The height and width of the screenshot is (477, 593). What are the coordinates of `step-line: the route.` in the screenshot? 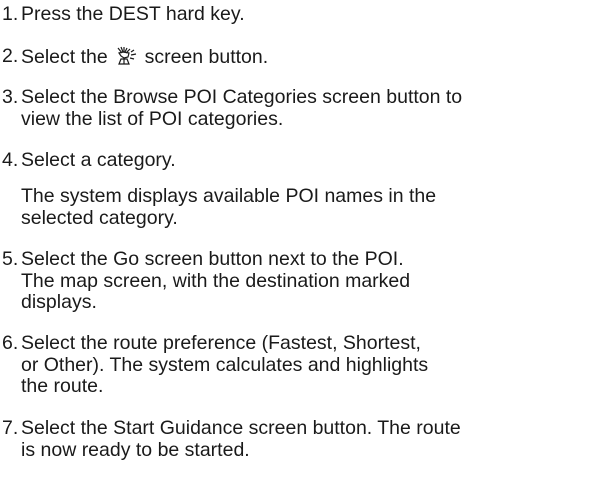 It's located at (62, 386).